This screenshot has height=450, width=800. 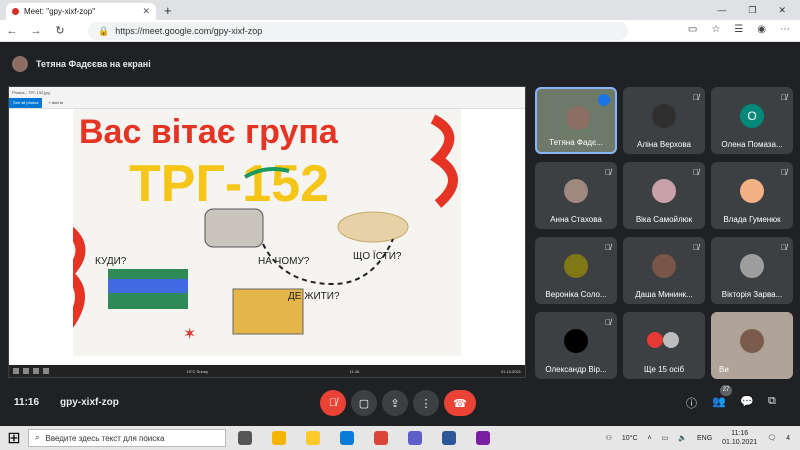 I want to click on participant-name: Аліна Верхова, so click(x=664, y=144).